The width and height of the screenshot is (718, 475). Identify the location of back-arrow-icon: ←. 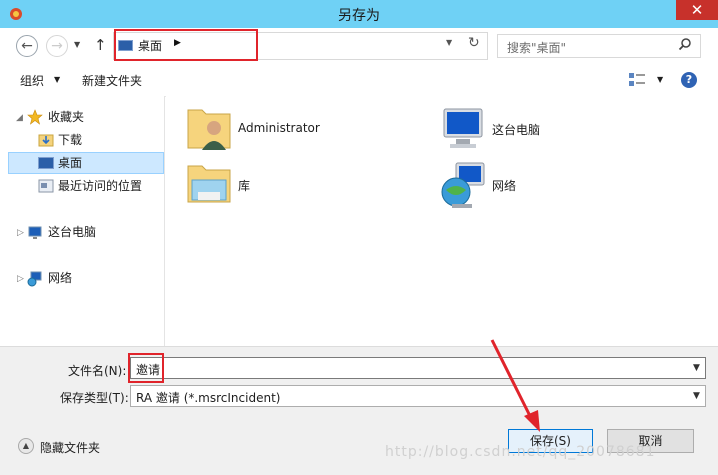
(27, 46).